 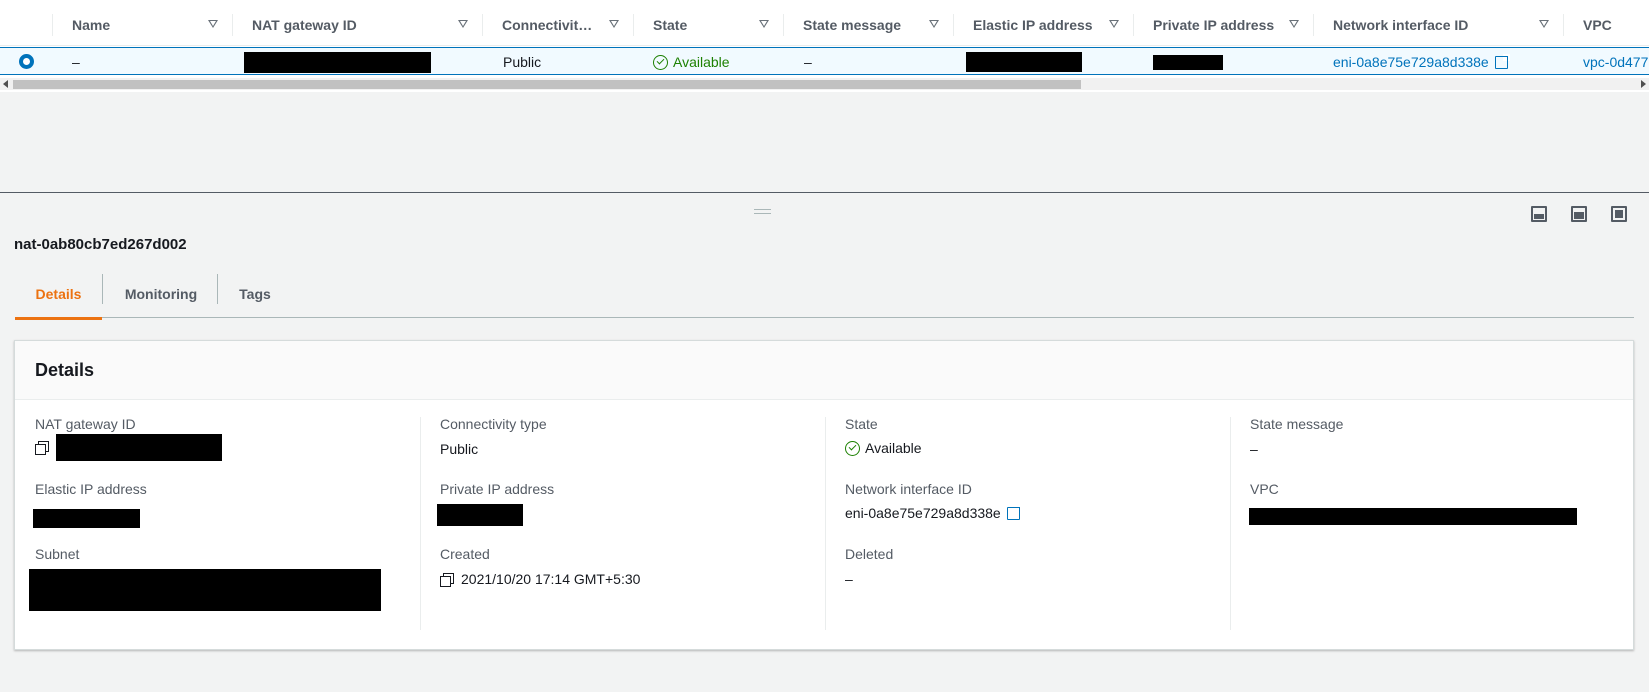 I want to click on subnet-label: Subnet, so click(x=57, y=554).